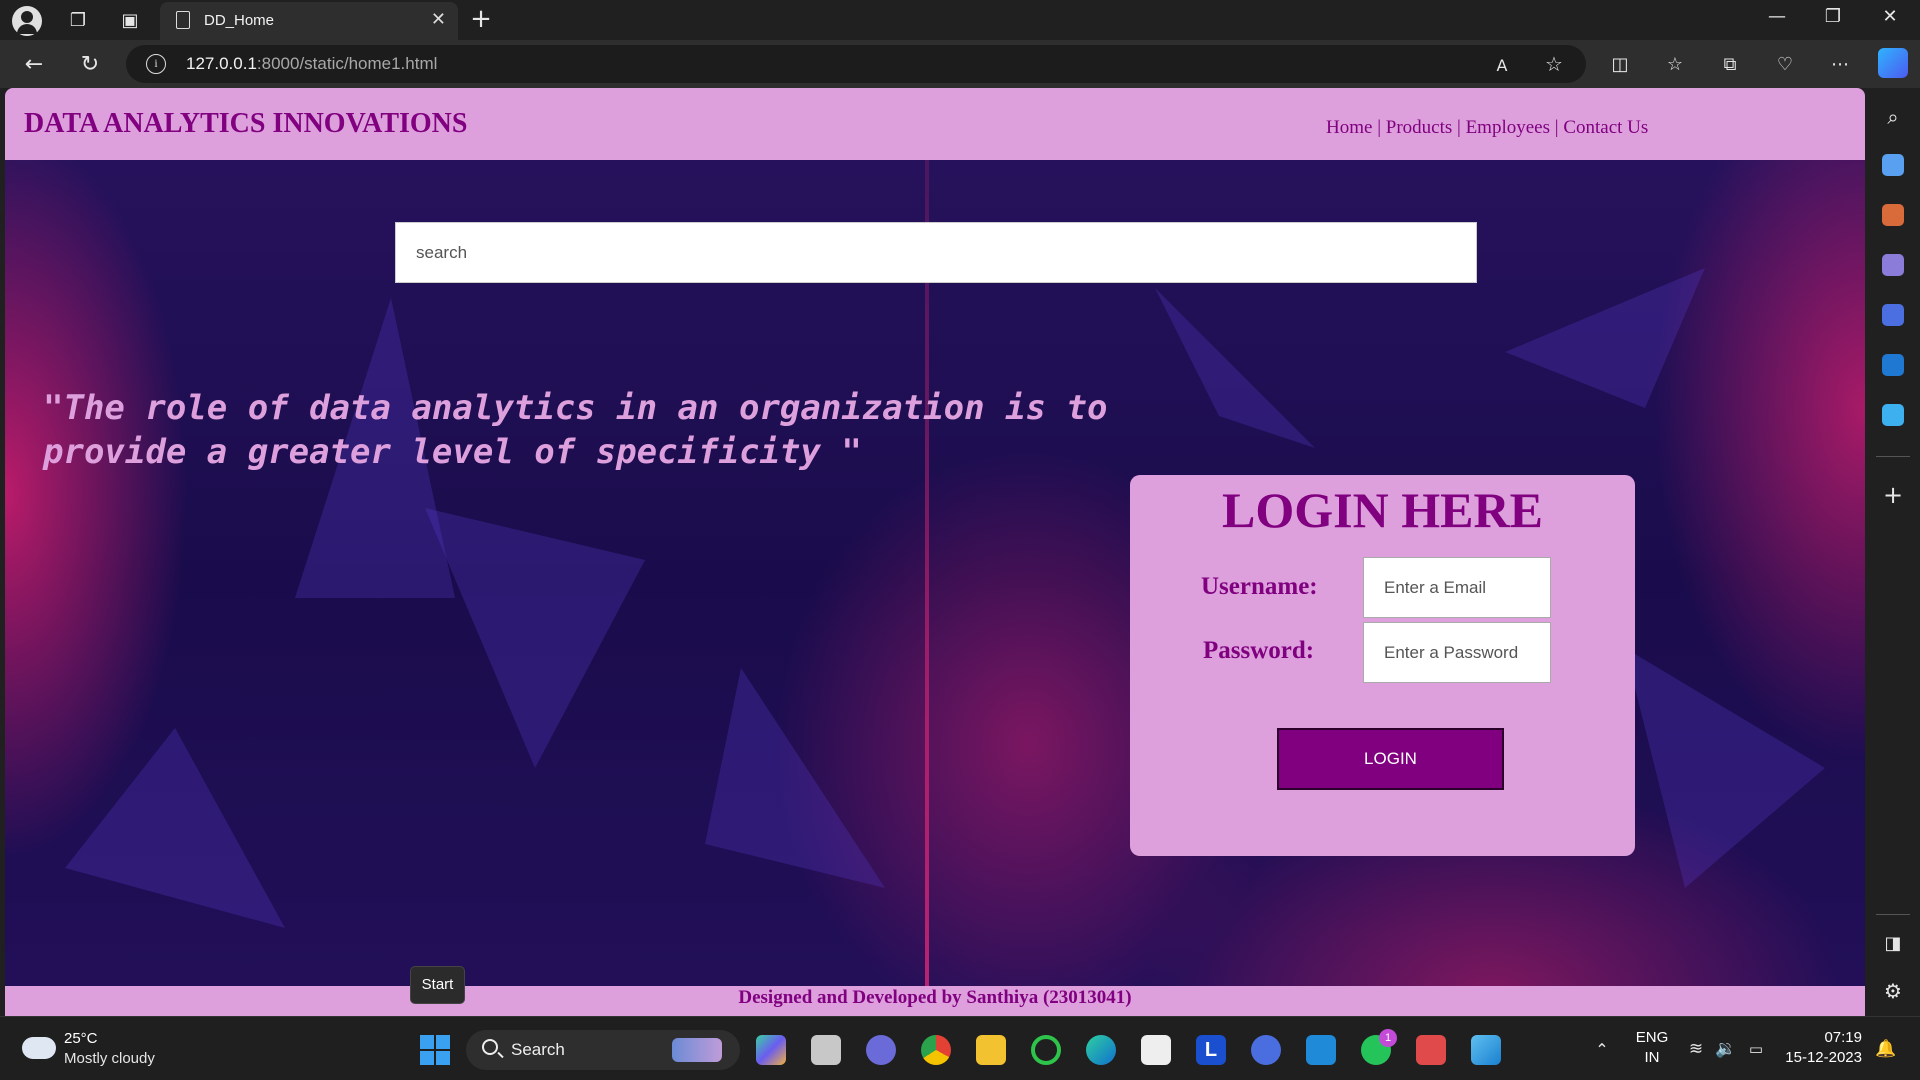 The image size is (1920, 1080). I want to click on drop-icon, so click(1893, 415).